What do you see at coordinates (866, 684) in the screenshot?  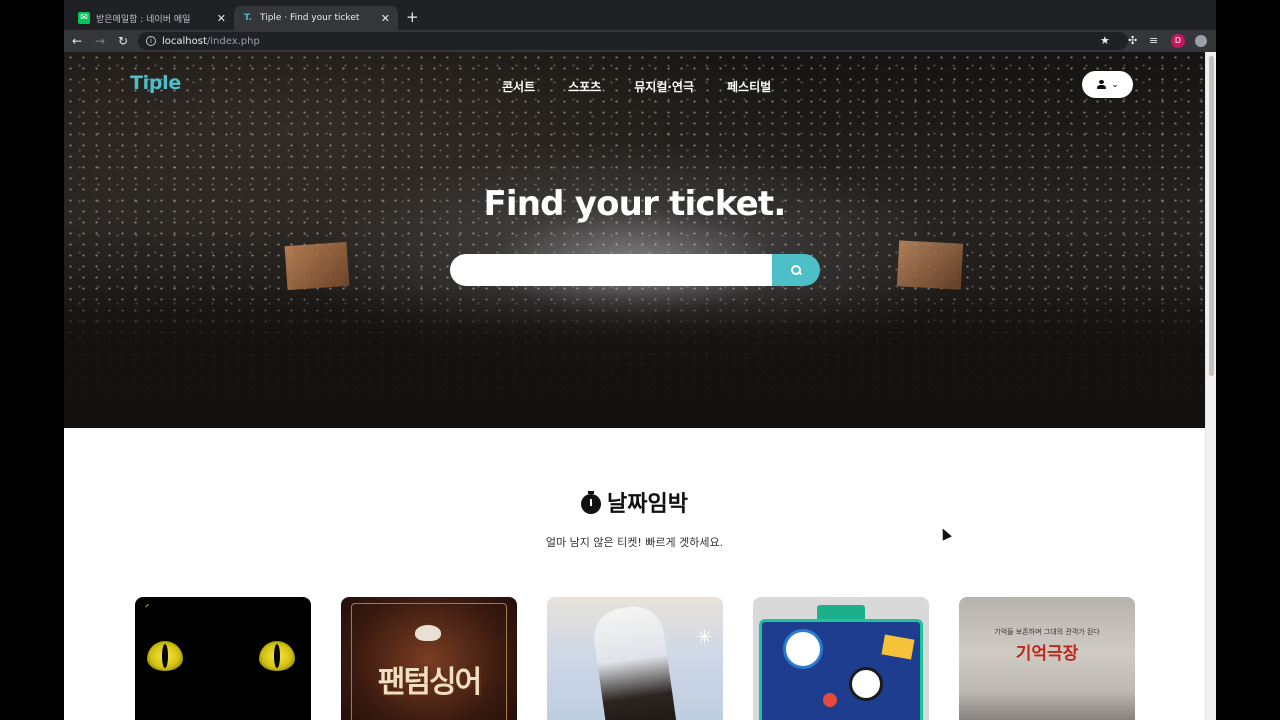 I see `astronaut-illustration` at bounding box center [866, 684].